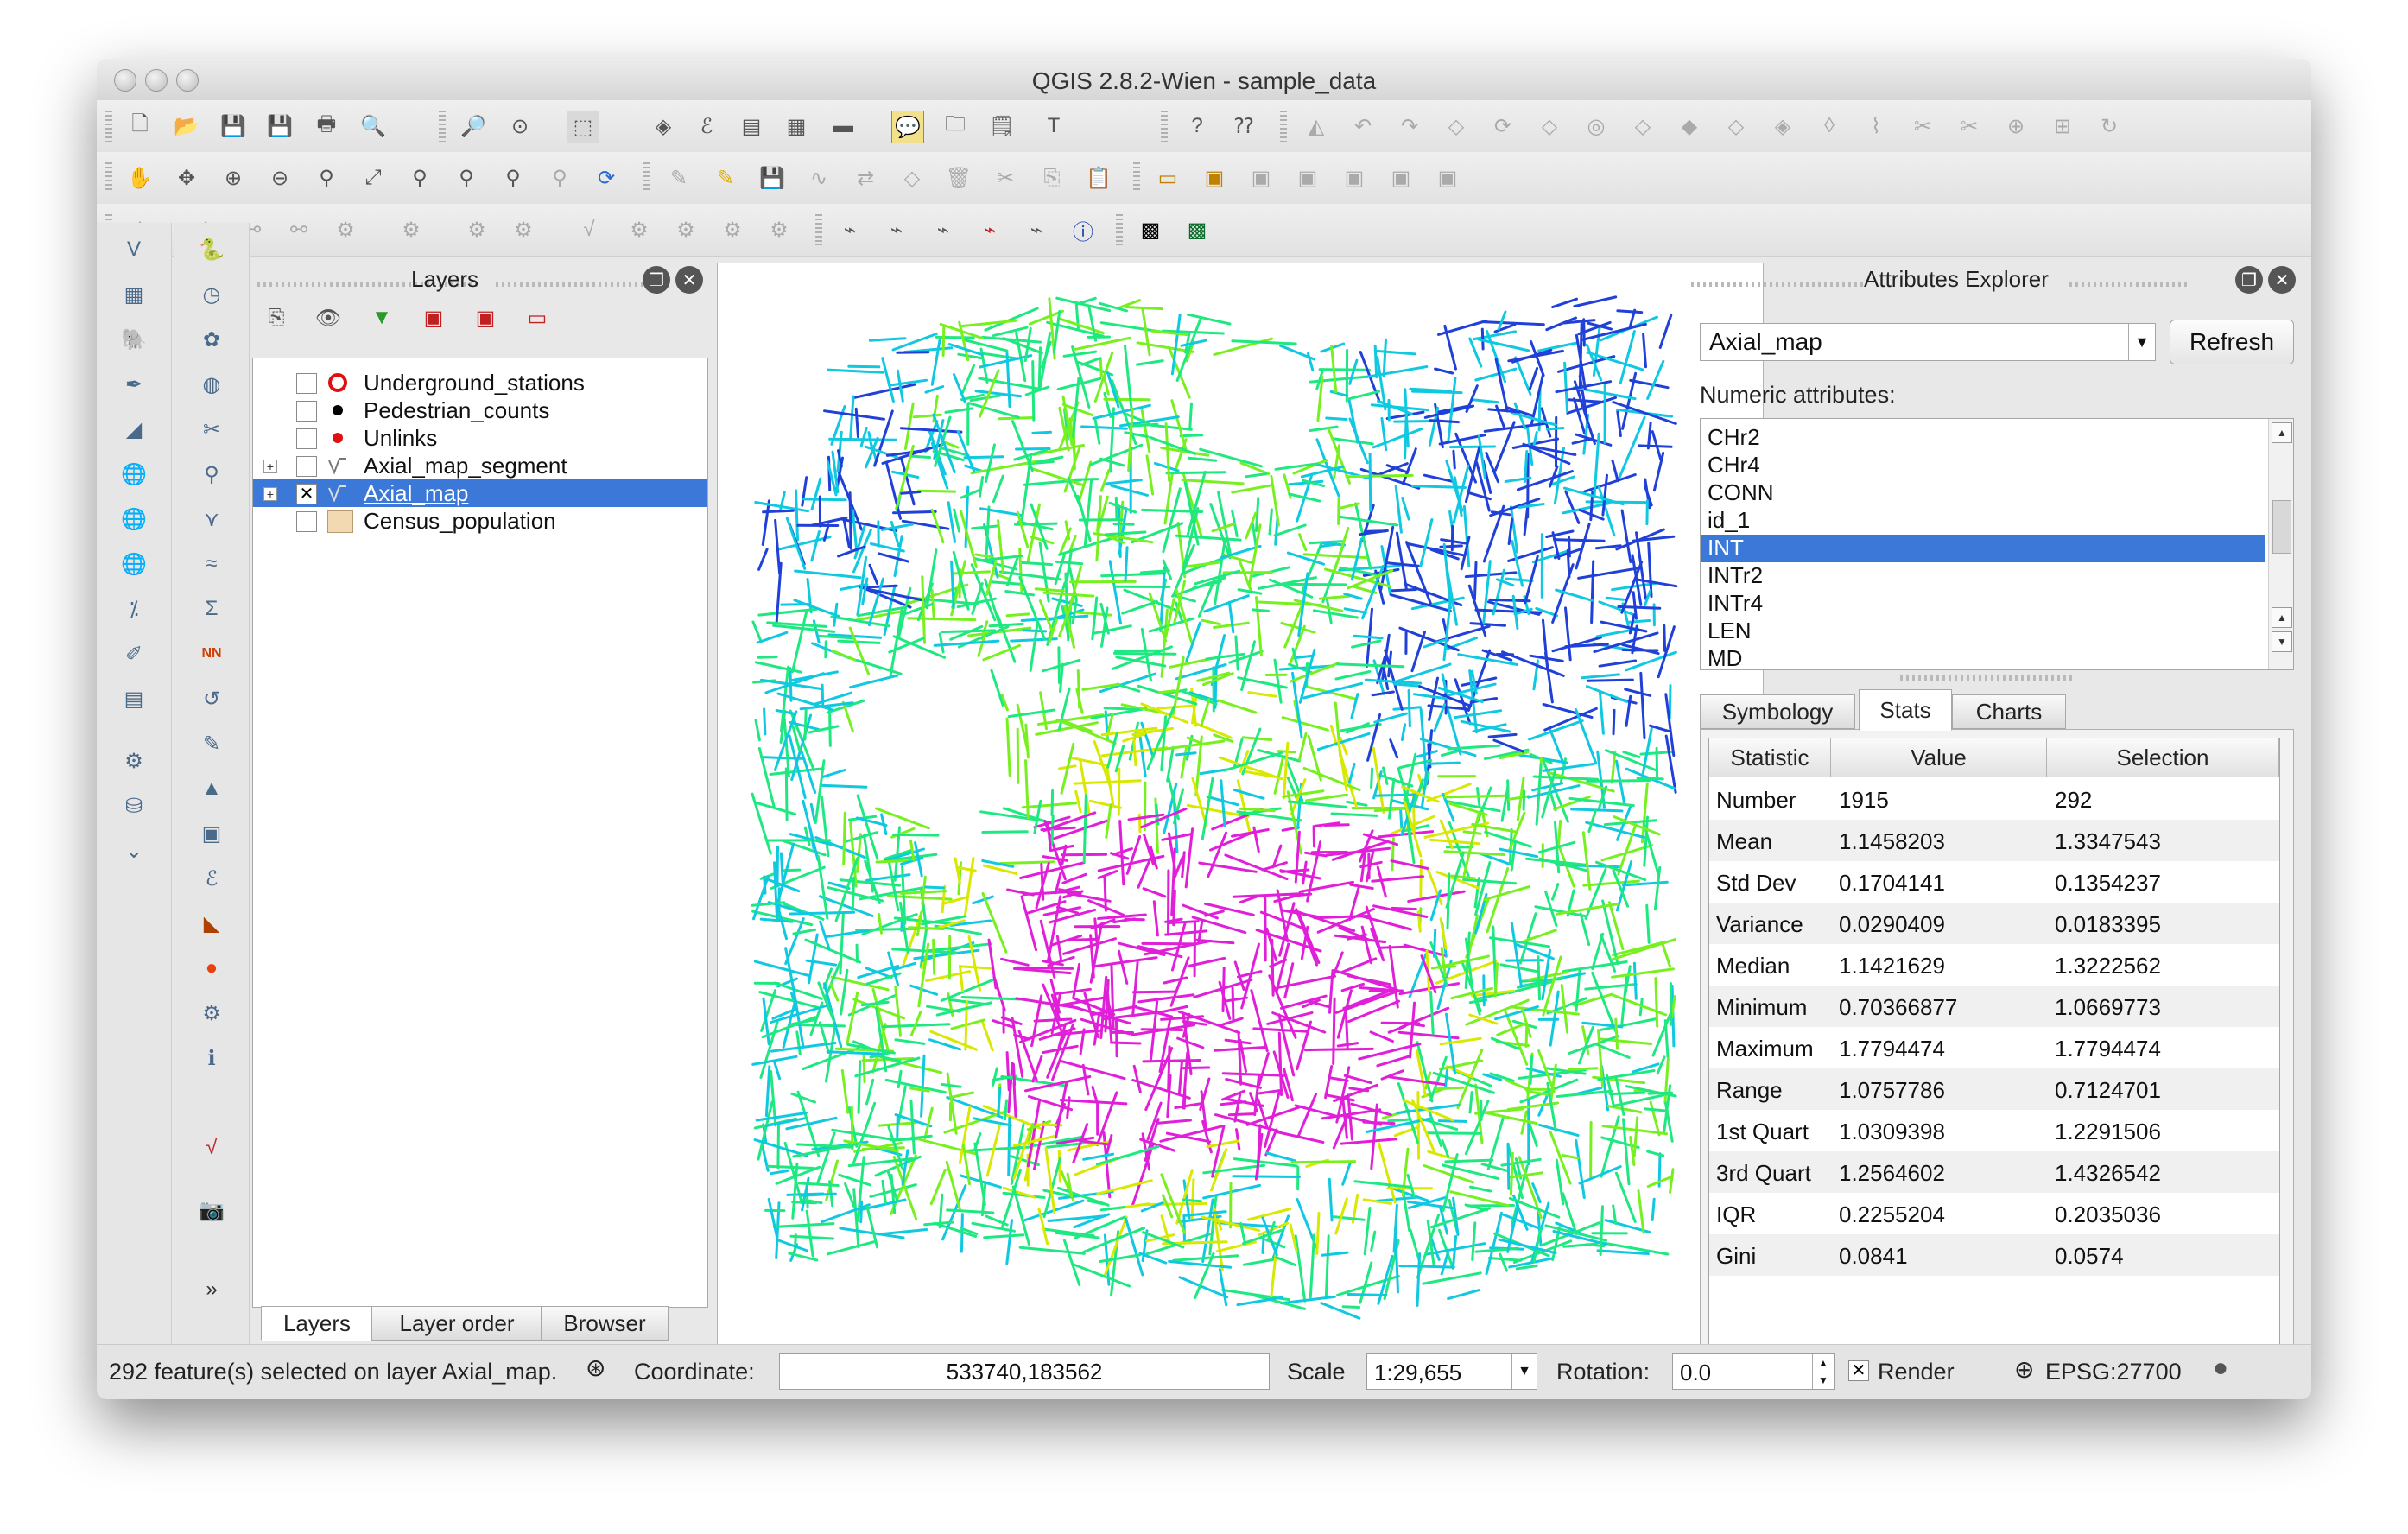 Image resolution: width=2408 pixels, height=1534 pixels. I want to click on statistics-icon: ▦, so click(797, 126).